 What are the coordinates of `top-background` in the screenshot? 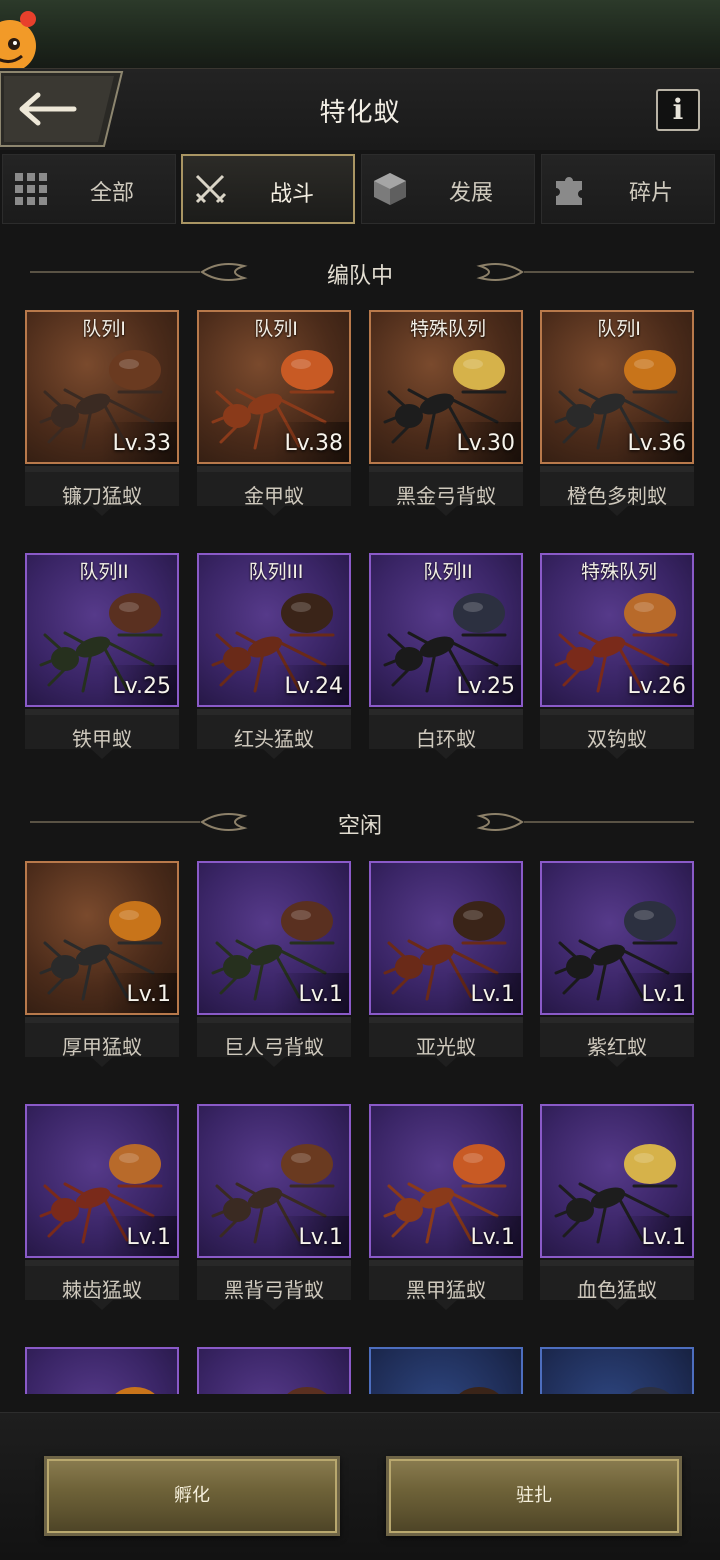 It's located at (360, 35).